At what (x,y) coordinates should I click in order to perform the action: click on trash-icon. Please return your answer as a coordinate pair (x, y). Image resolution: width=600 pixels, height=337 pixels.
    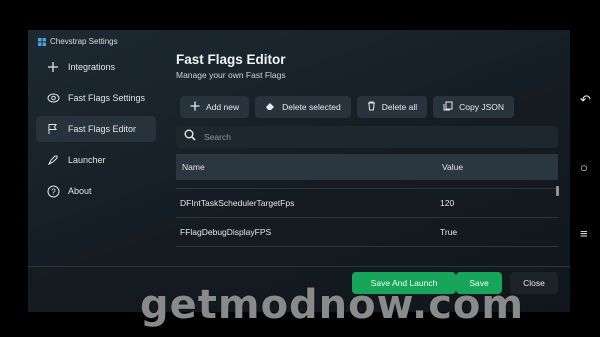
    Looking at the image, I should click on (371, 107).